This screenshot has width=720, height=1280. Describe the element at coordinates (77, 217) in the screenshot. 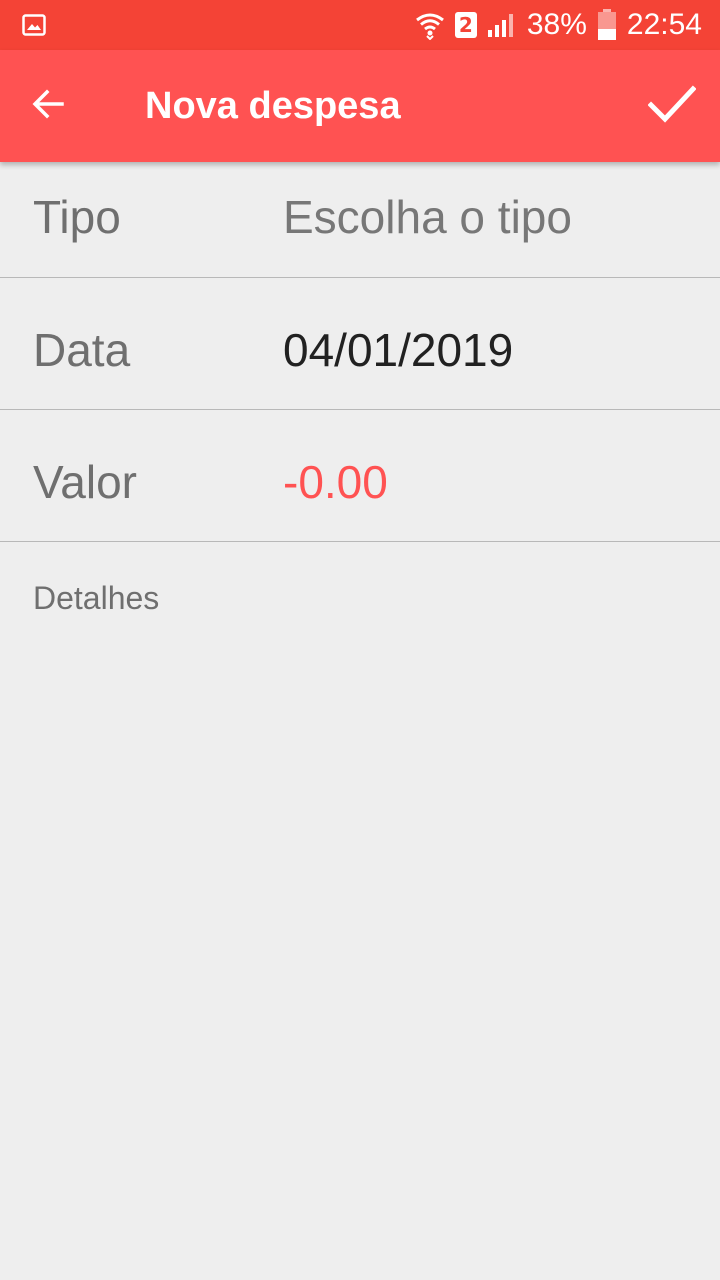

I see `type-label: Tipo` at that location.